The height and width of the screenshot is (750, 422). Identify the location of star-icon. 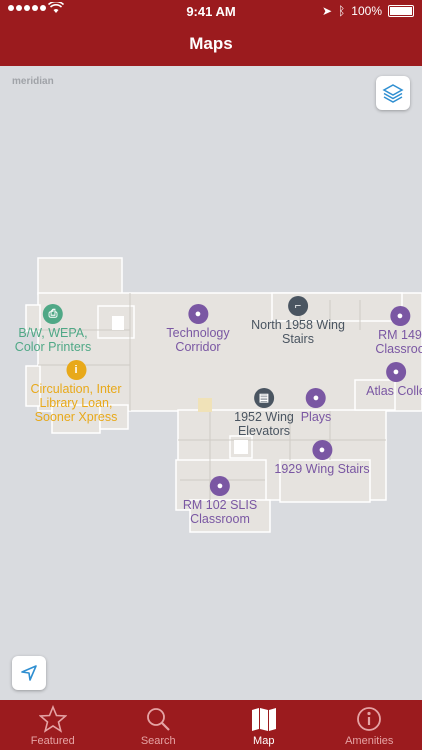
(52, 719).